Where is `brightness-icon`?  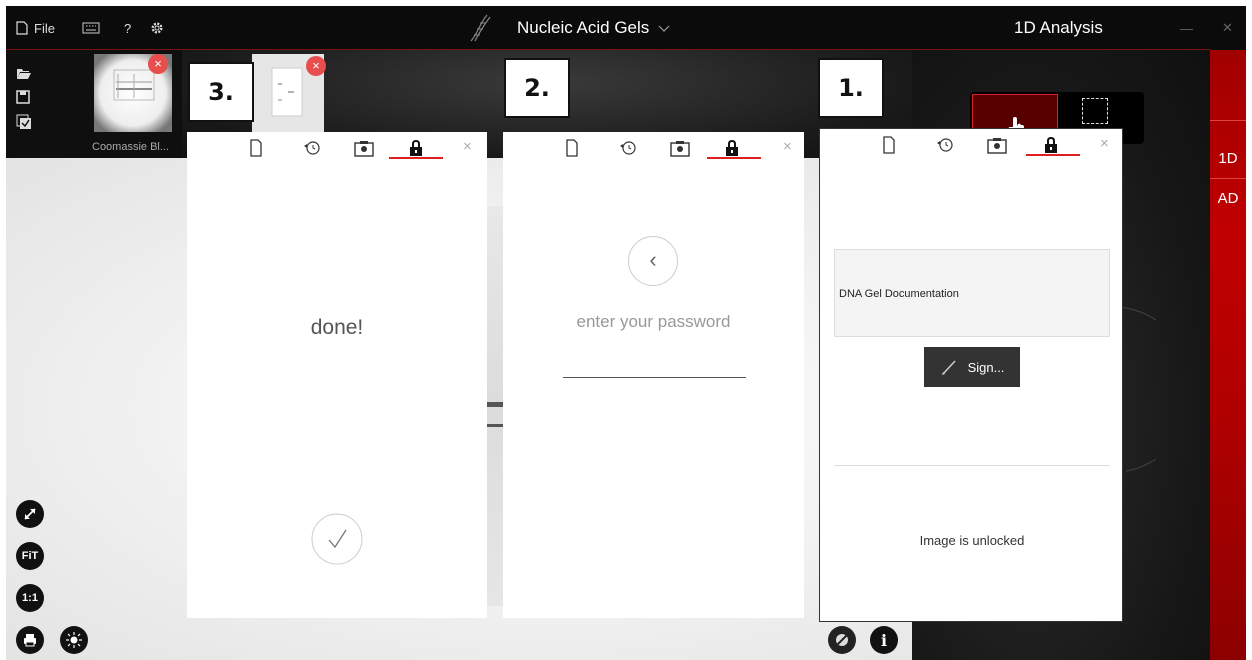
brightness-icon is located at coordinates (74, 640).